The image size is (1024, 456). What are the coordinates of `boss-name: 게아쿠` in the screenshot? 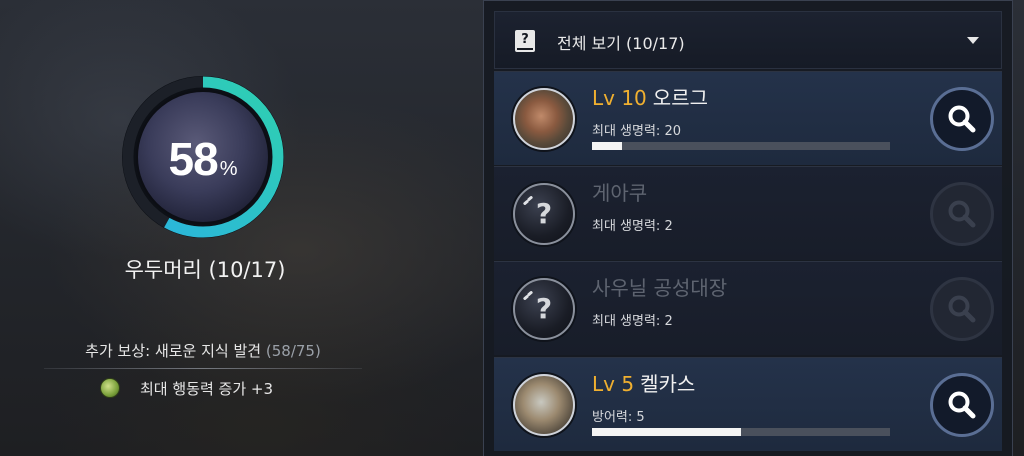 It's located at (619, 191).